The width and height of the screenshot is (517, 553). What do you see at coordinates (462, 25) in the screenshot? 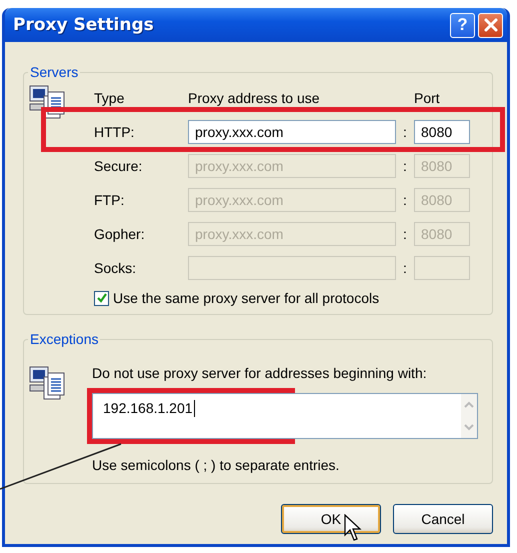
I see `help-button: ?` at bounding box center [462, 25].